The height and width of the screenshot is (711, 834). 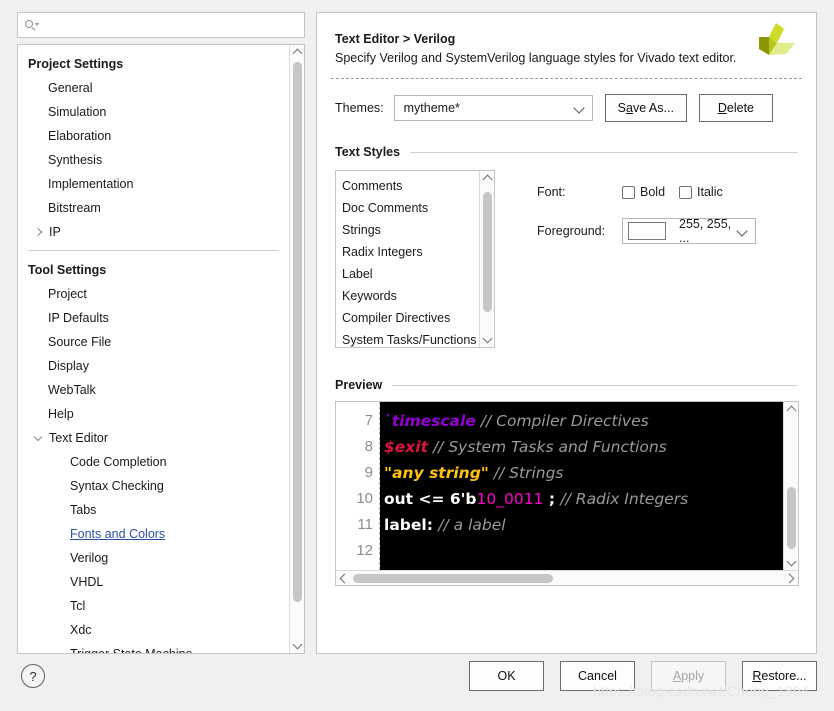 I want to click on sidebar-item-display: Display, so click(x=153, y=366).